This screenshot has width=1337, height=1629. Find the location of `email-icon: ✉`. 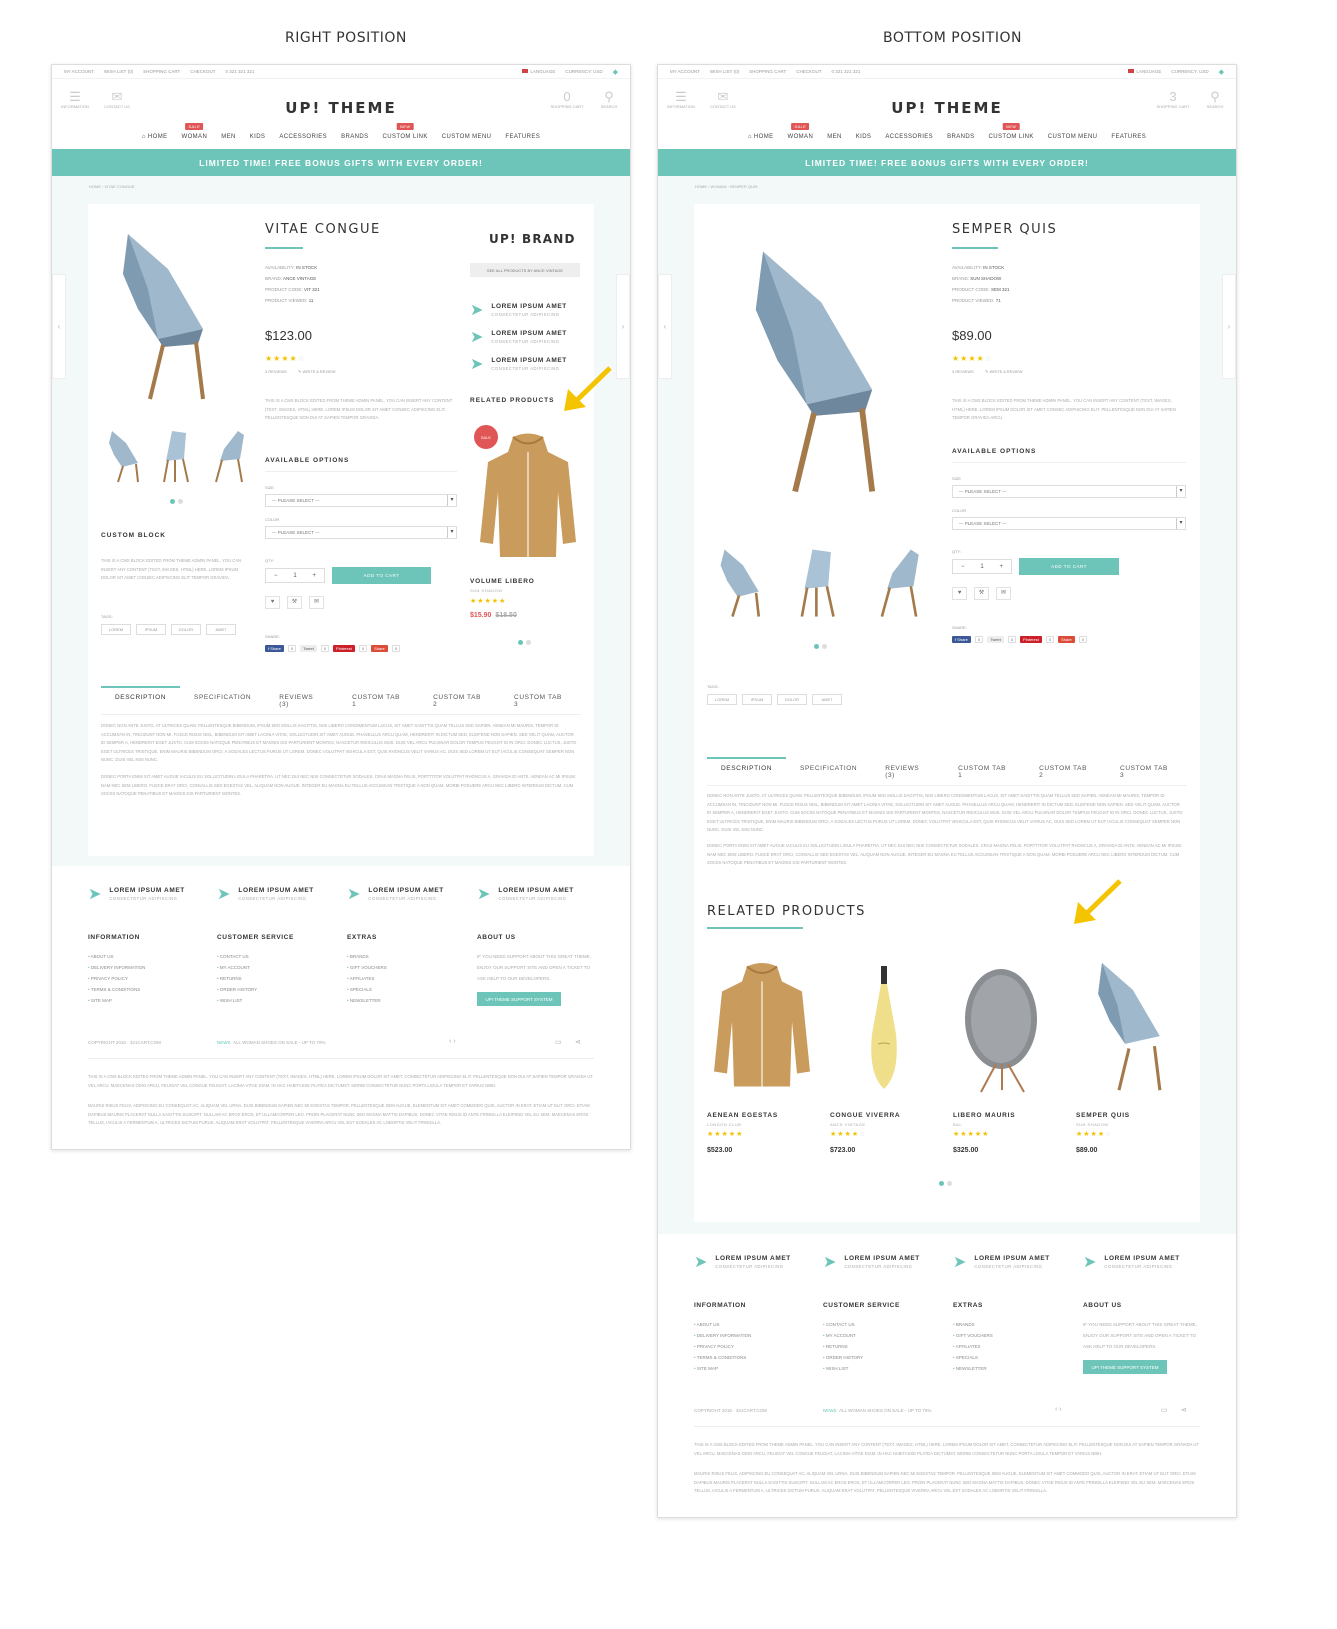

email-icon: ✉ is located at coordinates (316, 602).